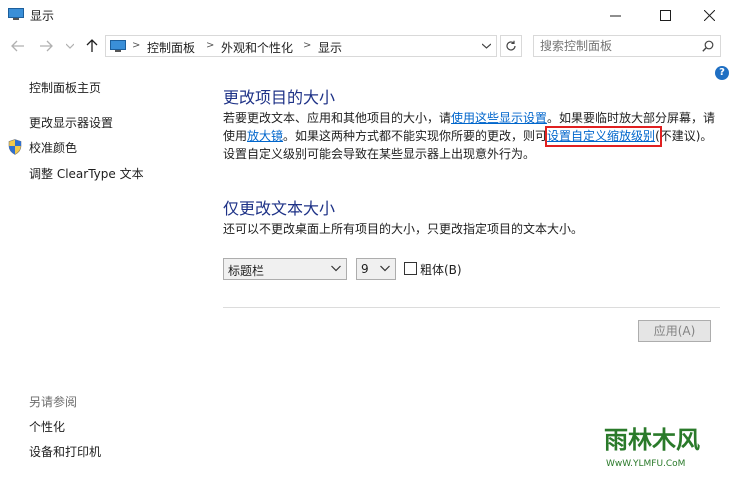 The image size is (730, 477). What do you see at coordinates (603, 136) in the screenshot?
I see `highlight-box` at bounding box center [603, 136].